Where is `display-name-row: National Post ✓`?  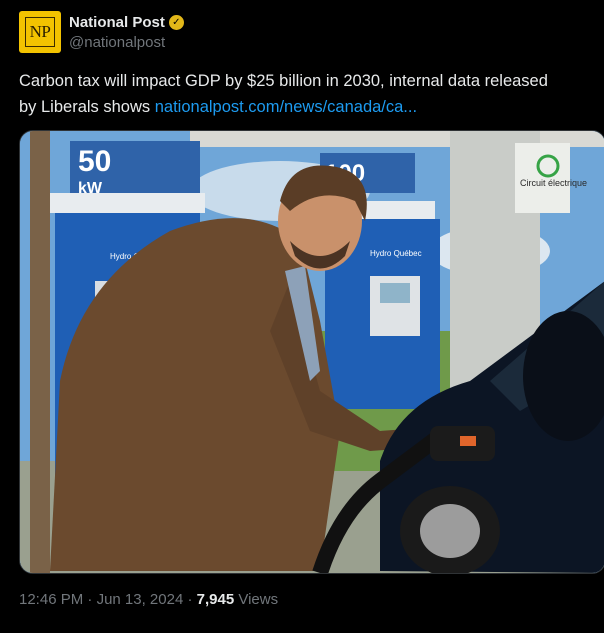
display-name-row: National Post ✓ is located at coordinates (126, 22).